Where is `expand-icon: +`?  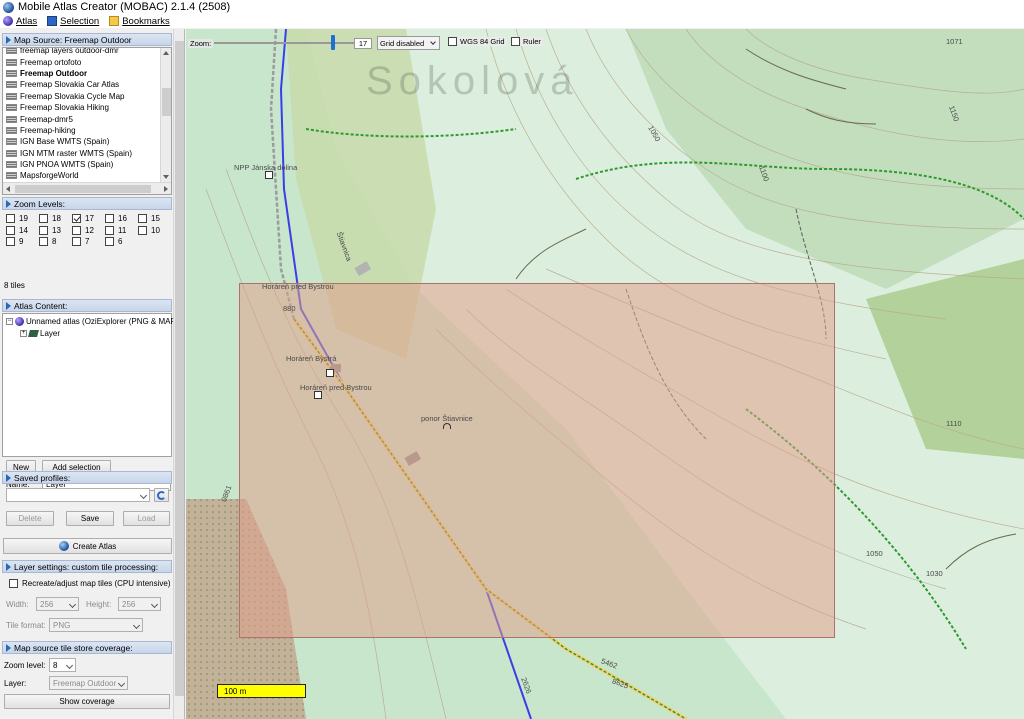
expand-icon: + is located at coordinates (23, 333).